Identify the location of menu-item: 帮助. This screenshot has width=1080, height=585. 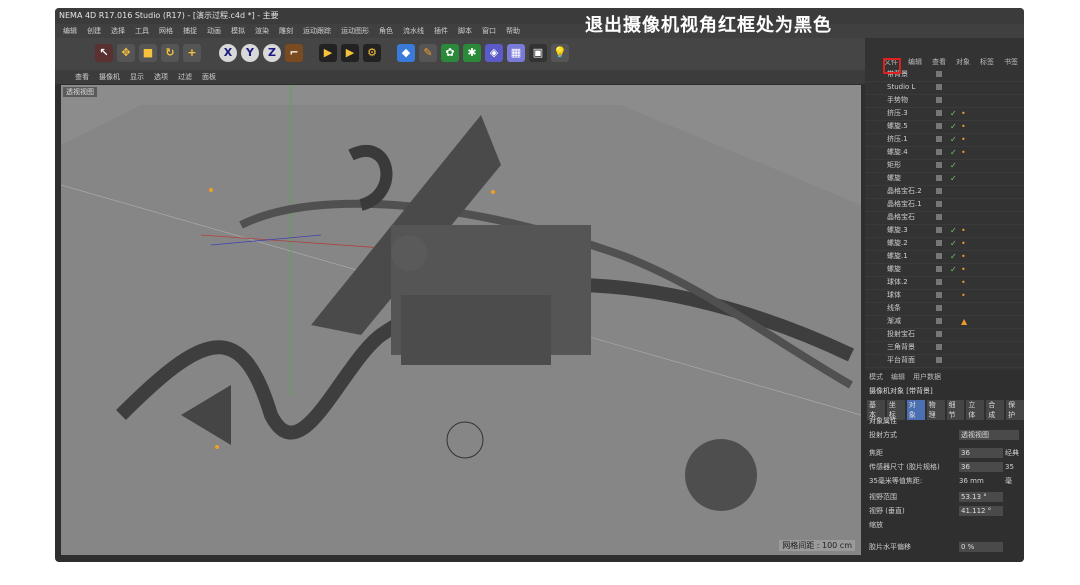
(513, 31).